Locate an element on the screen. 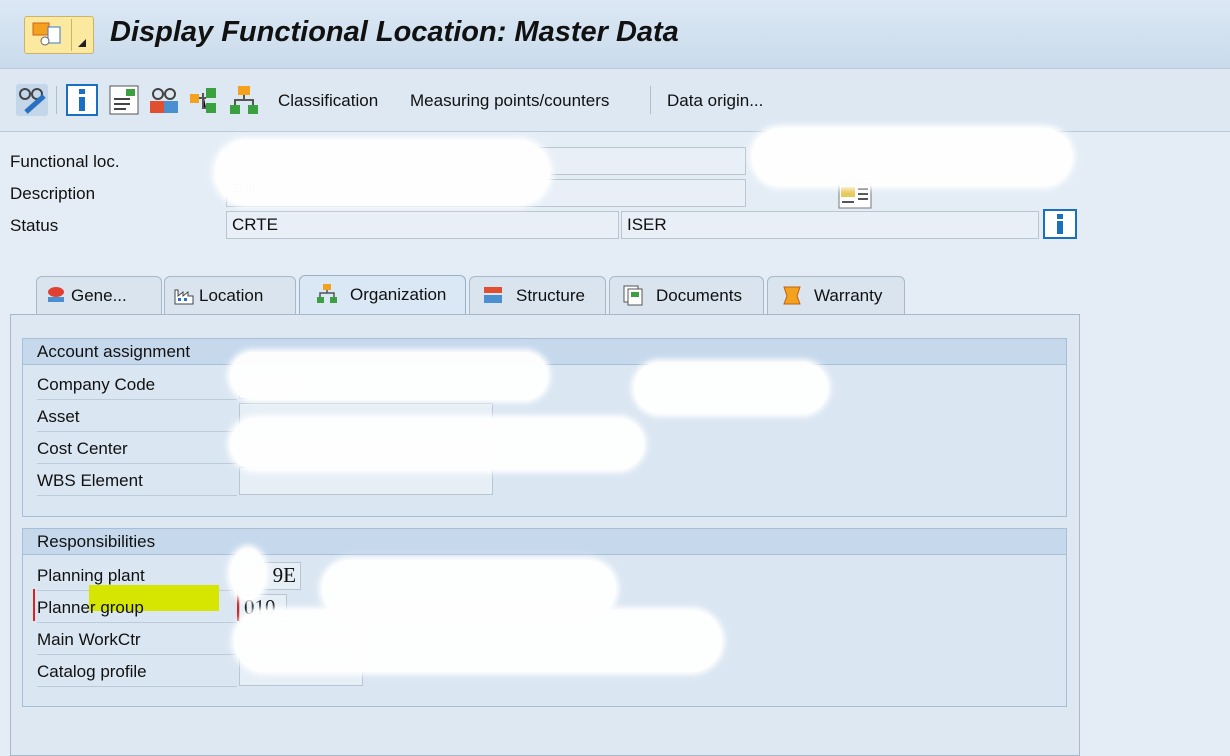  tab-organization: Organization is located at coordinates (382, 295).